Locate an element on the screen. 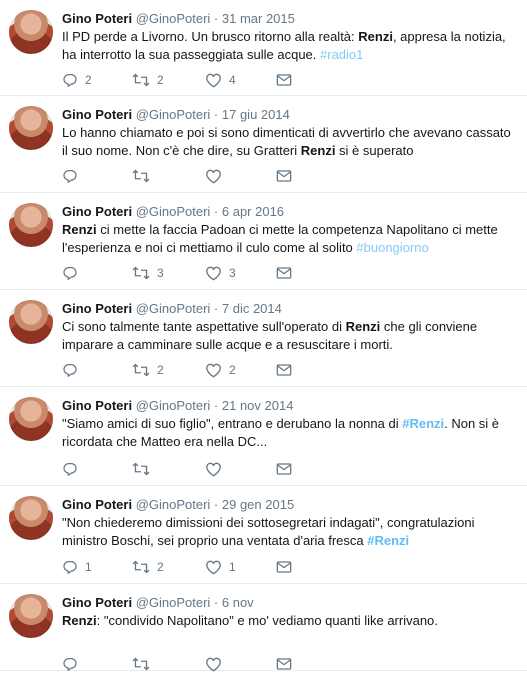 Image resolution: width=527 pixels, height=674 pixels. tweet-actions: 33 is located at coordinates (182, 273).